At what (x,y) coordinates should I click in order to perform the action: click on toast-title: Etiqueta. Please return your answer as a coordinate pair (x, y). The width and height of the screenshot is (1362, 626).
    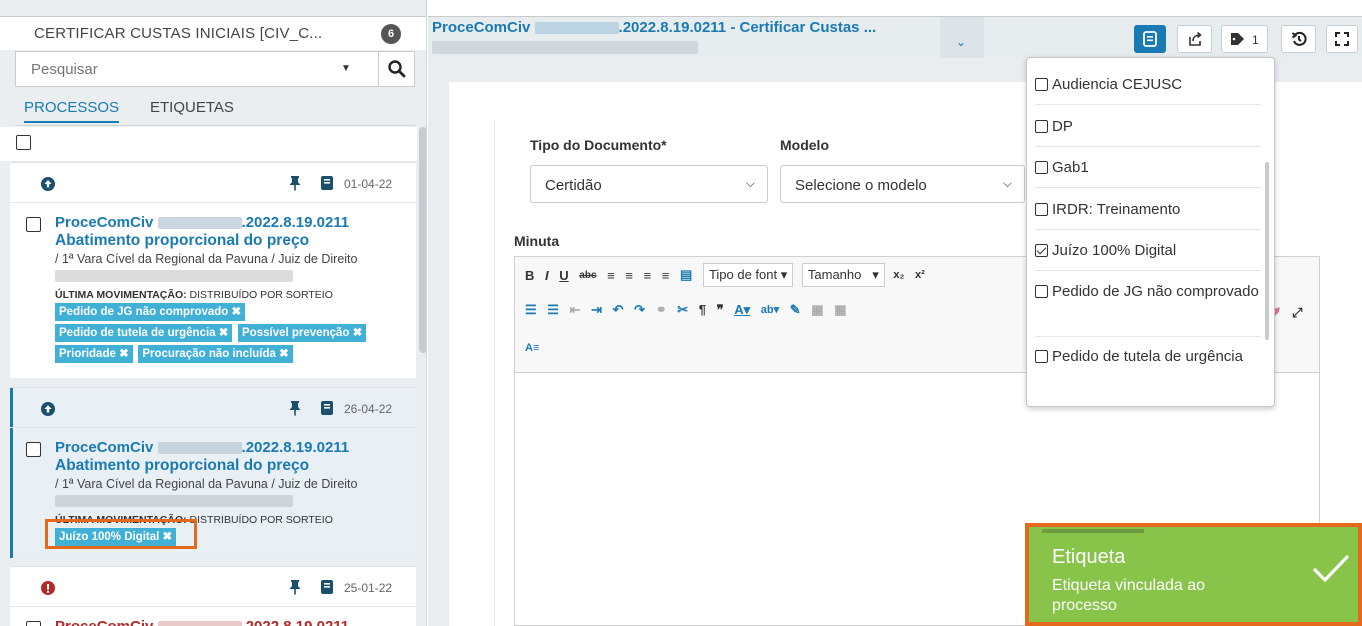
    Looking at the image, I should click on (1089, 557).